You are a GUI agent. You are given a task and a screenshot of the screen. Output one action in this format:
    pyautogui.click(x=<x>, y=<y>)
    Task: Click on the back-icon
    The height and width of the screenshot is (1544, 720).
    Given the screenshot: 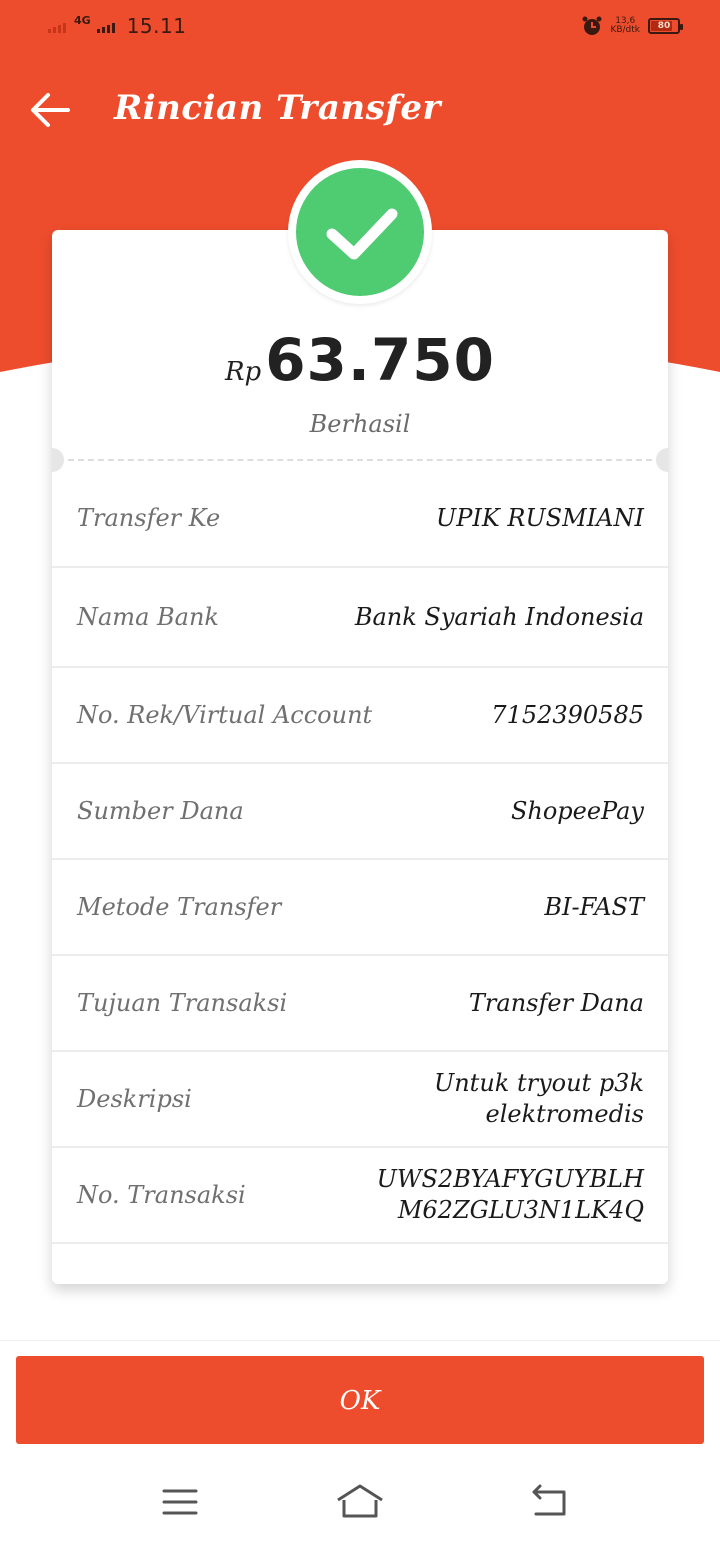 What is the action you would take?
    pyautogui.click(x=548, y=1502)
    